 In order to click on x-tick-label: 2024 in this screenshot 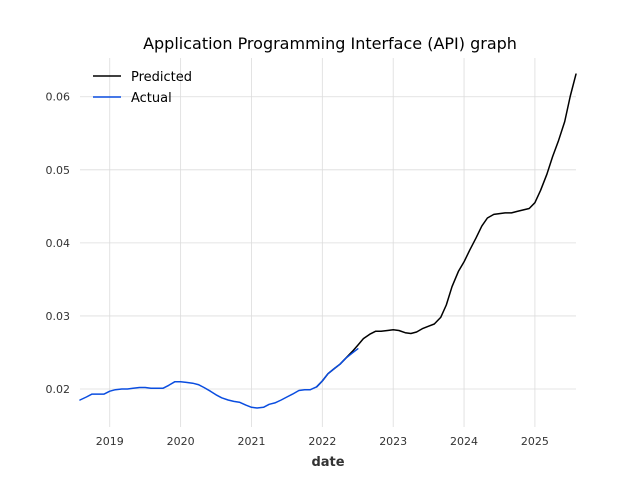, I will do `click(464, 441)`.